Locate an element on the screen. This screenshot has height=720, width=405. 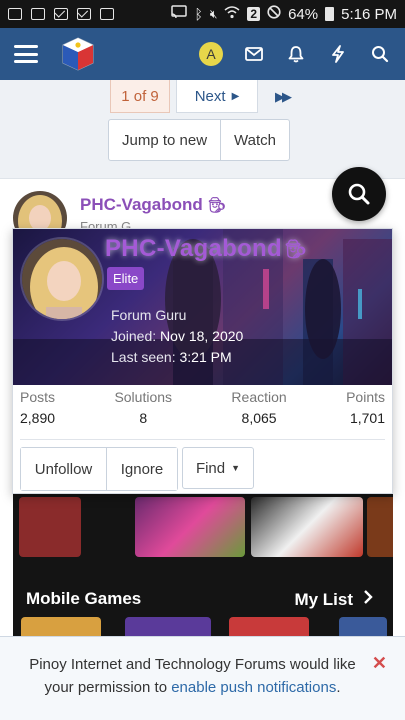
caret-down-icon: ▼ is located at coordinates (236, 468).